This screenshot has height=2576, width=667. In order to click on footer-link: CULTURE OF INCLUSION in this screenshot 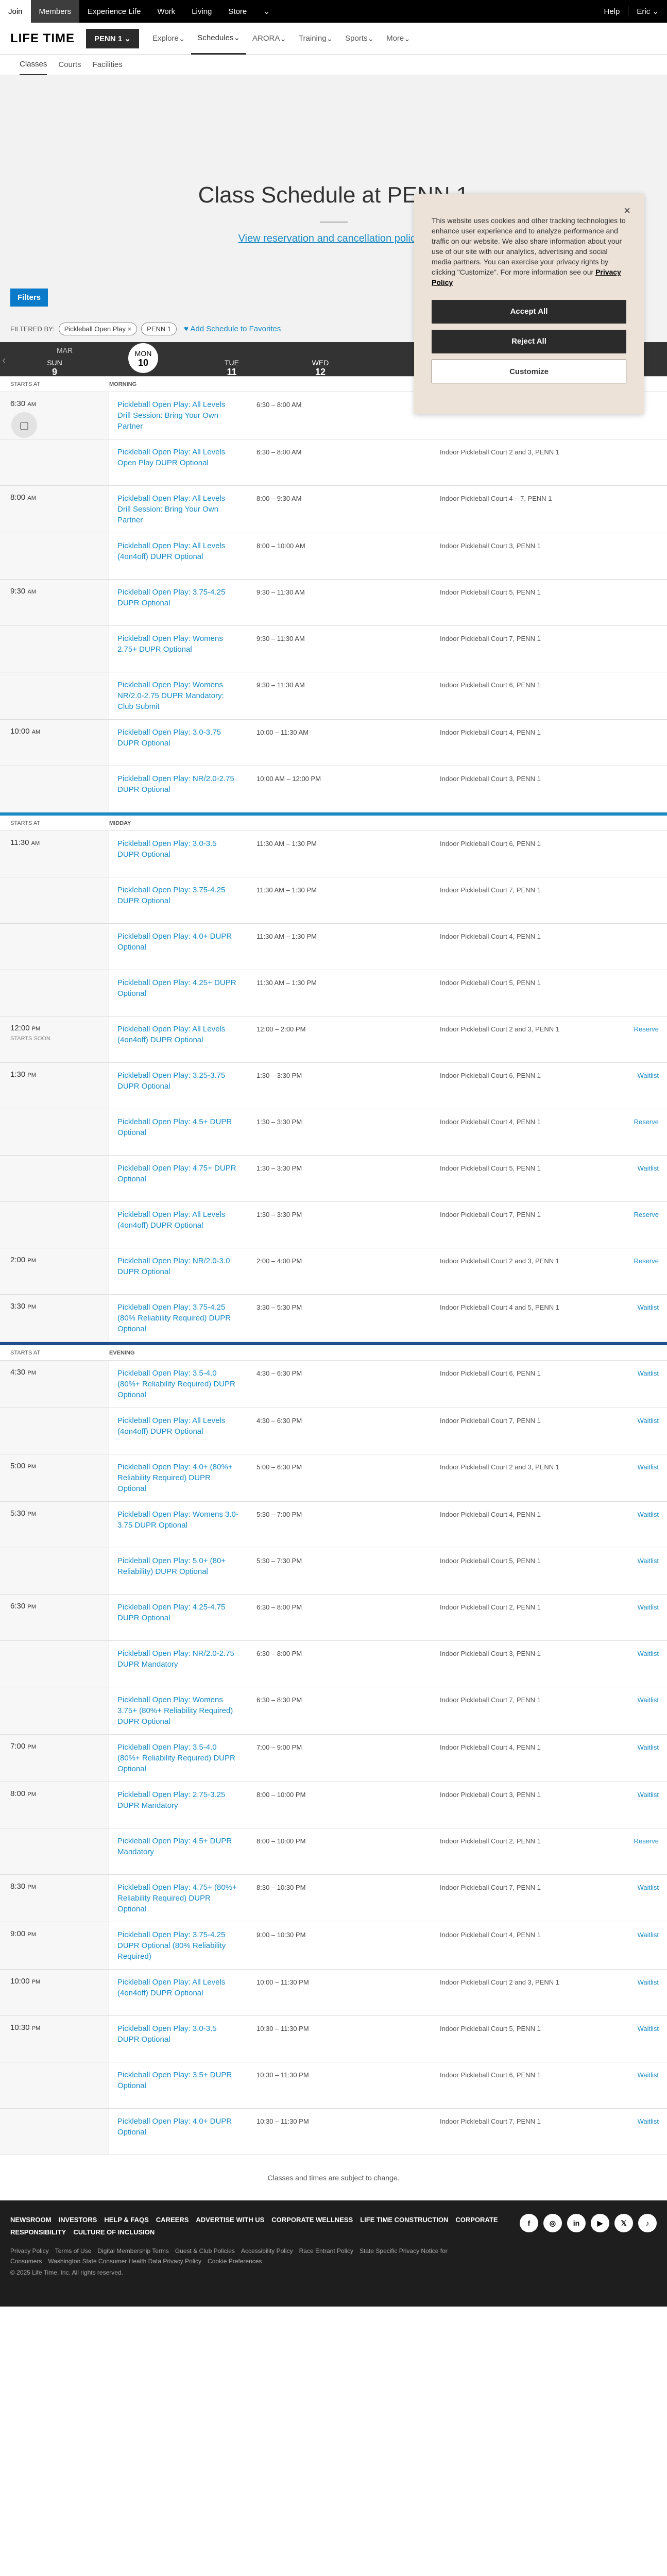, I will do `click(114, 2232)`.